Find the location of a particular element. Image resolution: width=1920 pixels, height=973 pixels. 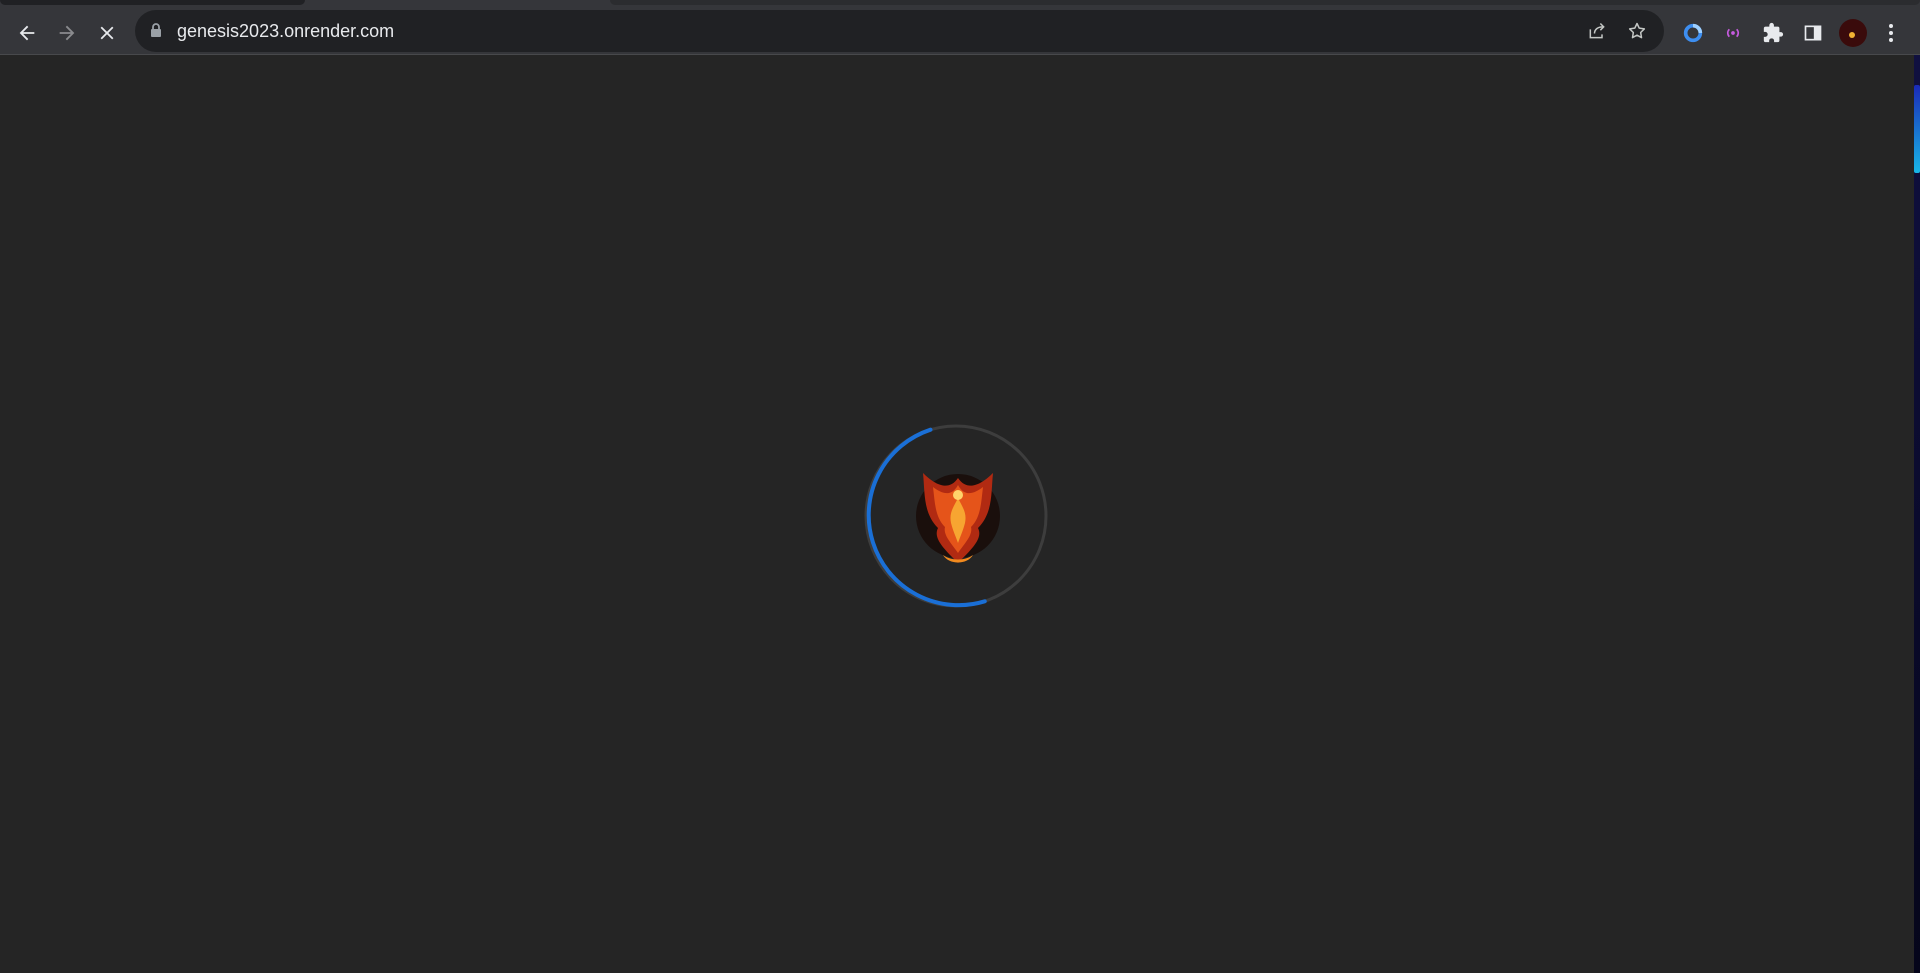

blue-ring-extension-icon is located at coordinates (1693, 33).